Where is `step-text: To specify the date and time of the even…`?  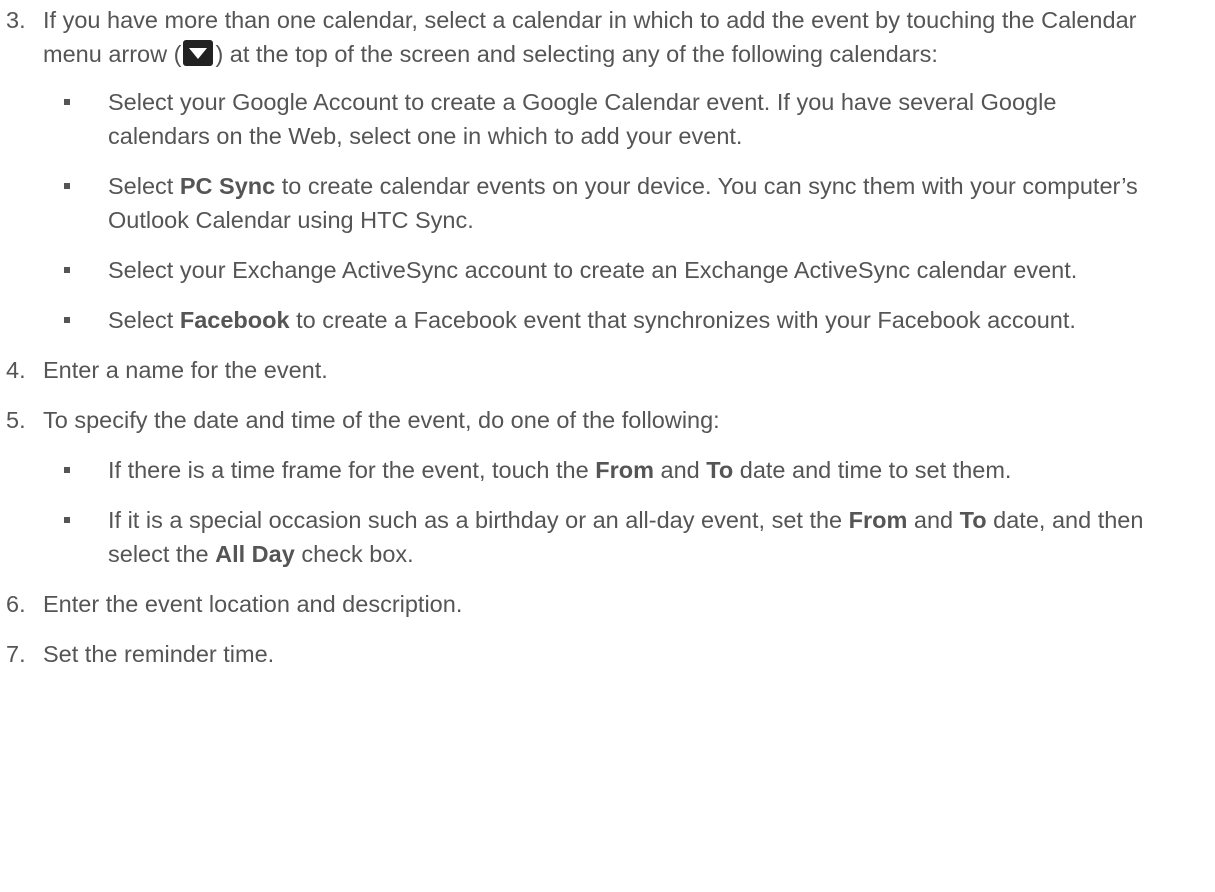
step-text: To specify the date and time of the even… is located at coordinates (381, 420).